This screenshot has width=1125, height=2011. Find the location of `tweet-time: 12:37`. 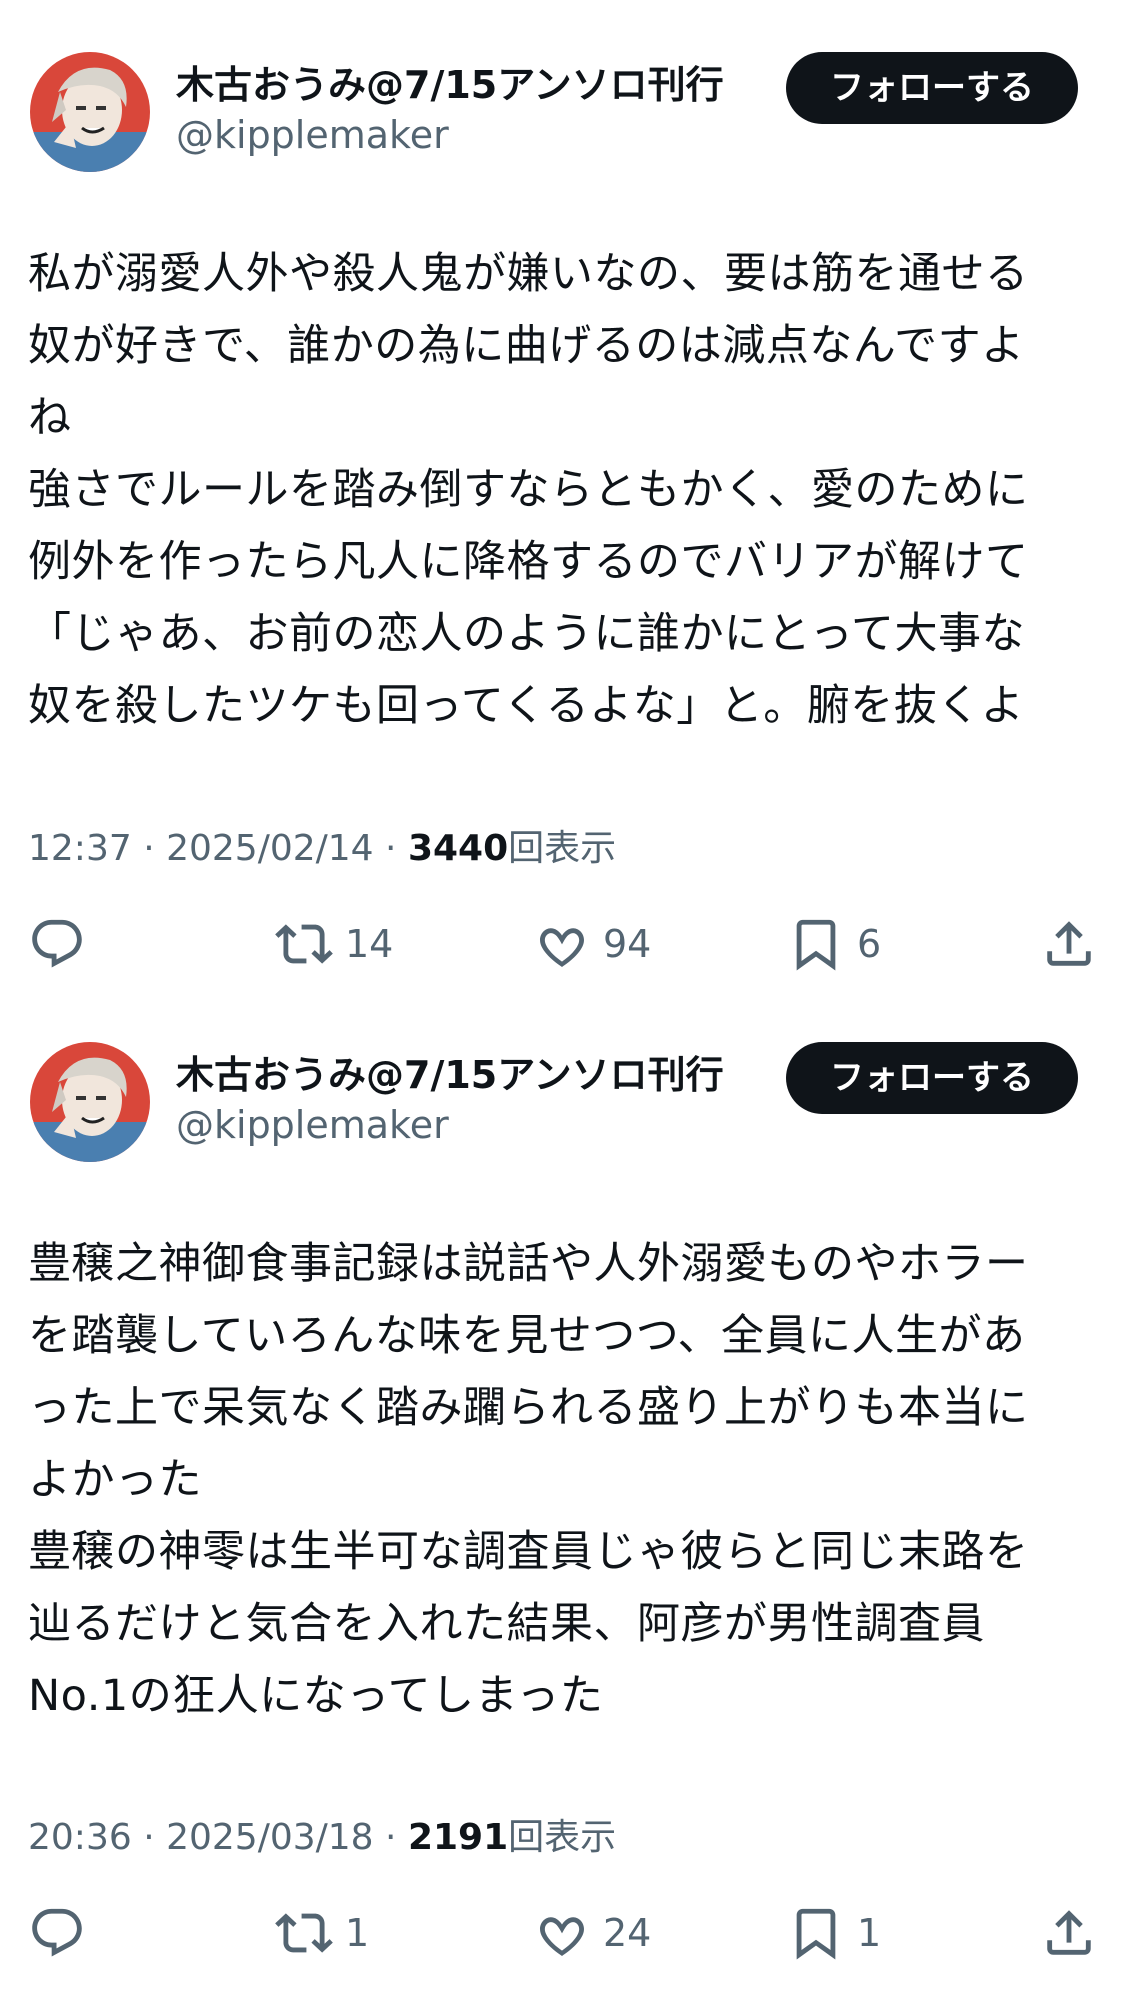

tweet-time: 12:37 is located at coordinates (80, 848).